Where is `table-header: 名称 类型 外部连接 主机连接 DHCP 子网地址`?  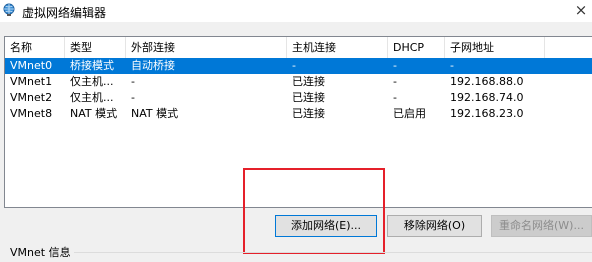
table-header: 名称 类型 外部连接 主机连接 DHCP 子网地址 is located at coordinates (298, 47).